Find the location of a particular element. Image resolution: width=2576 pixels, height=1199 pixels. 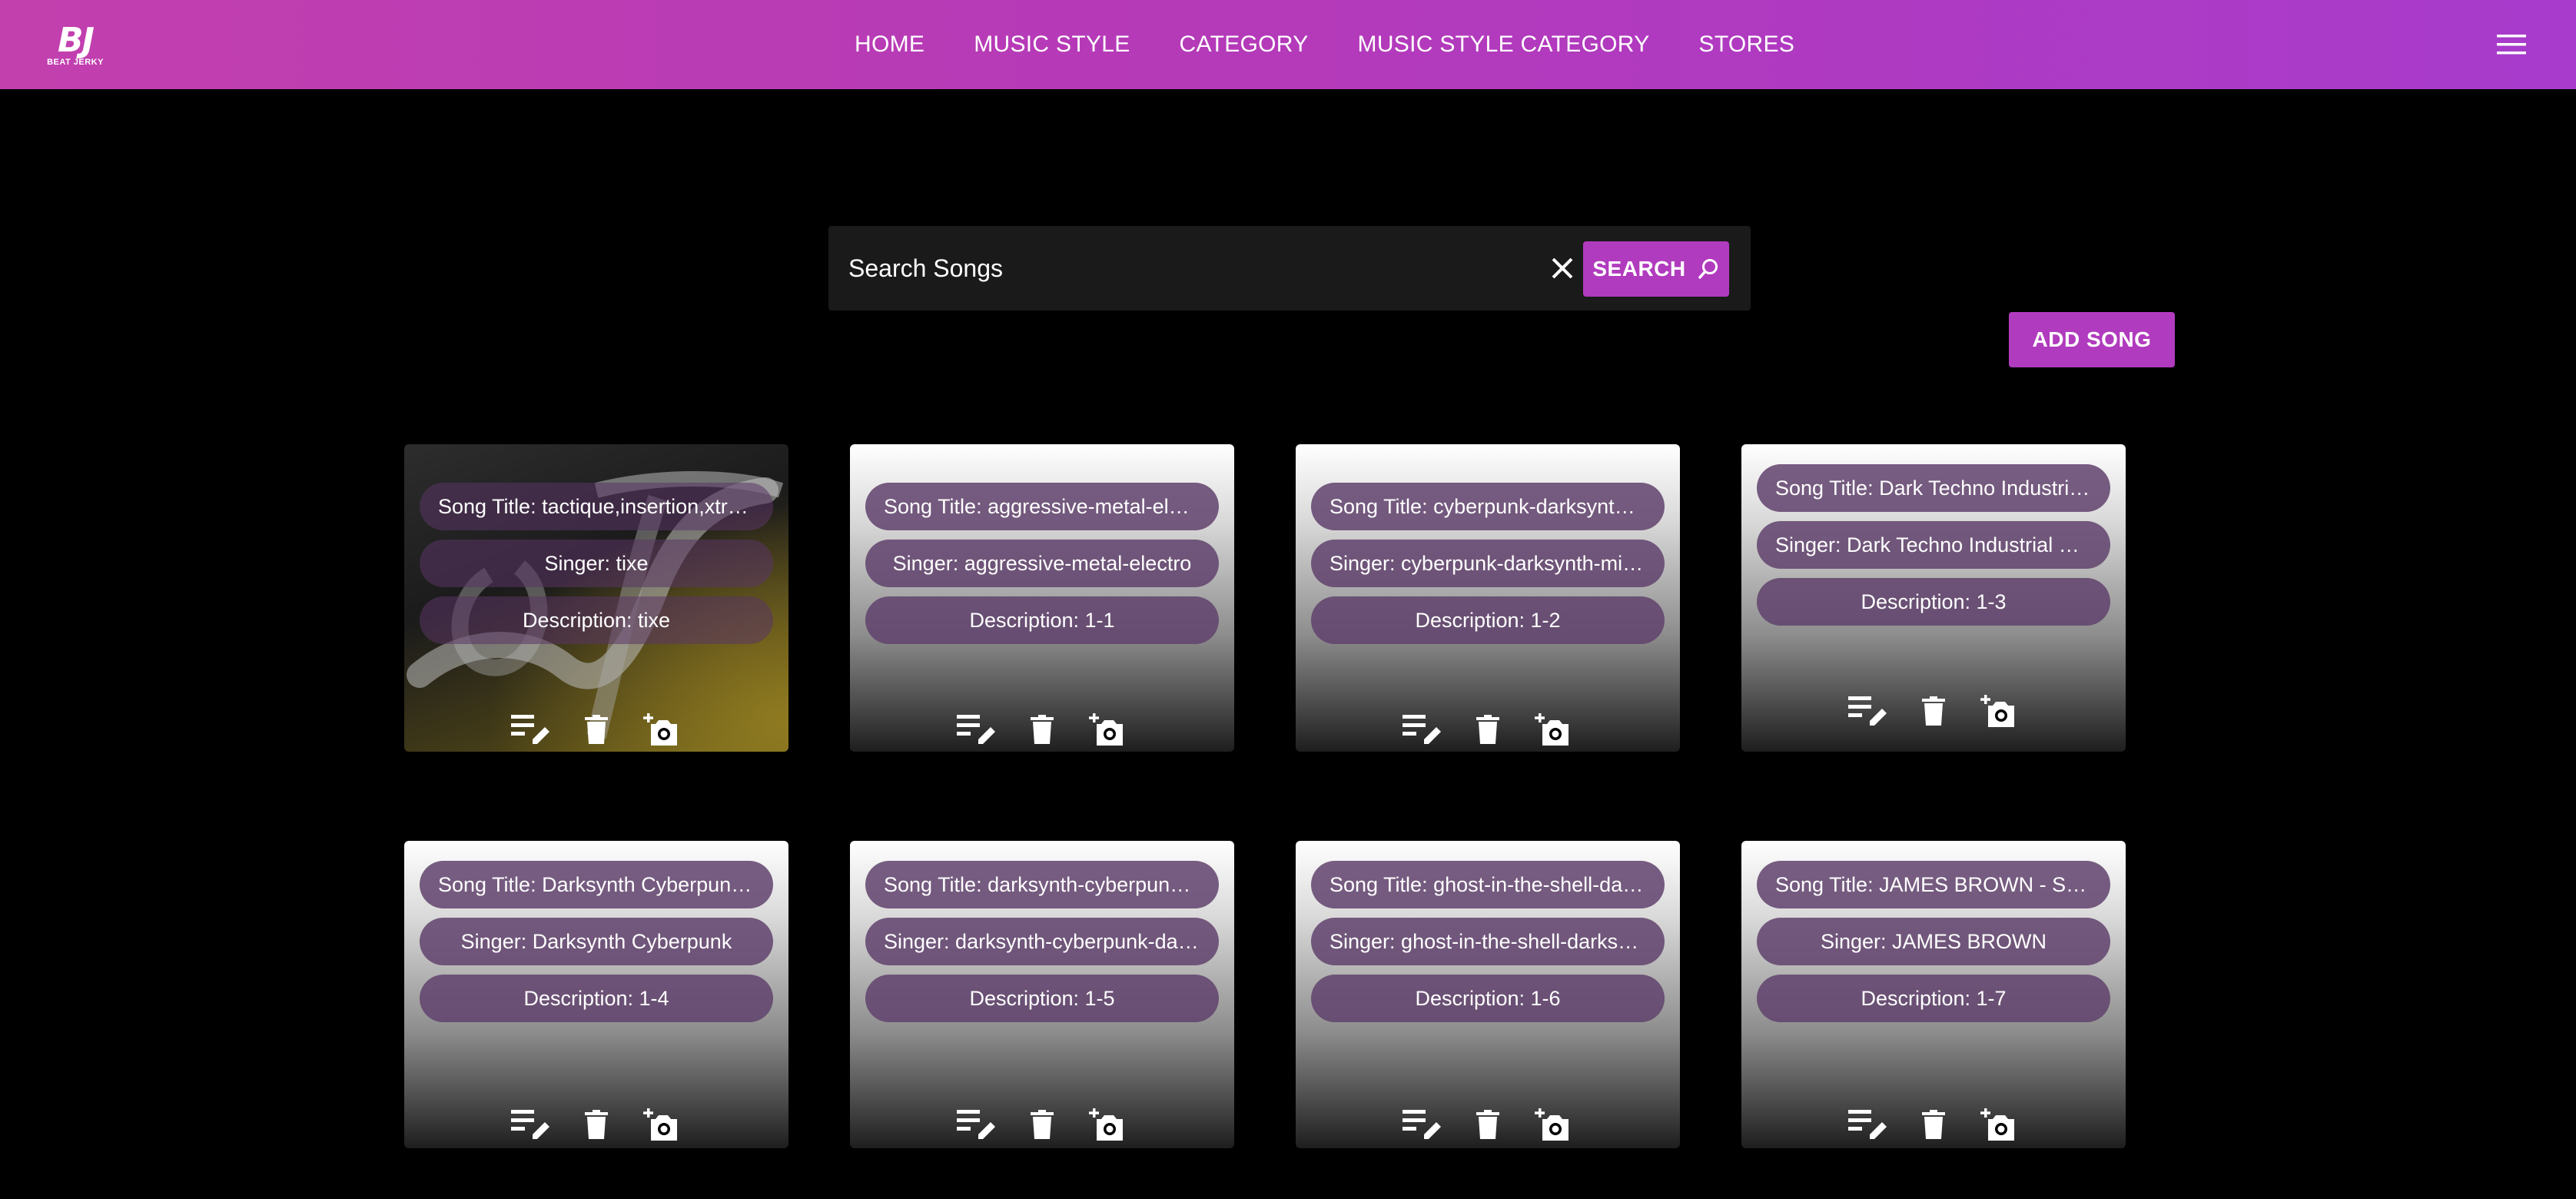

logo-mark: BJ is located at coordinates (76, 40).